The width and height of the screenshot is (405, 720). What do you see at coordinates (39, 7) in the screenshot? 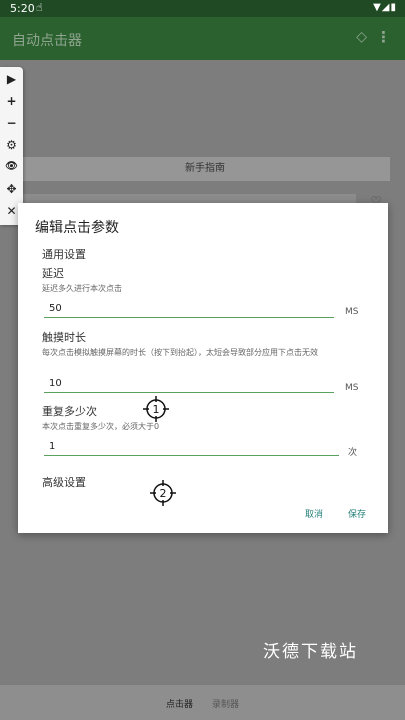
I see `hand-pointer-icon: ☝` at bounding box center [39, 7].